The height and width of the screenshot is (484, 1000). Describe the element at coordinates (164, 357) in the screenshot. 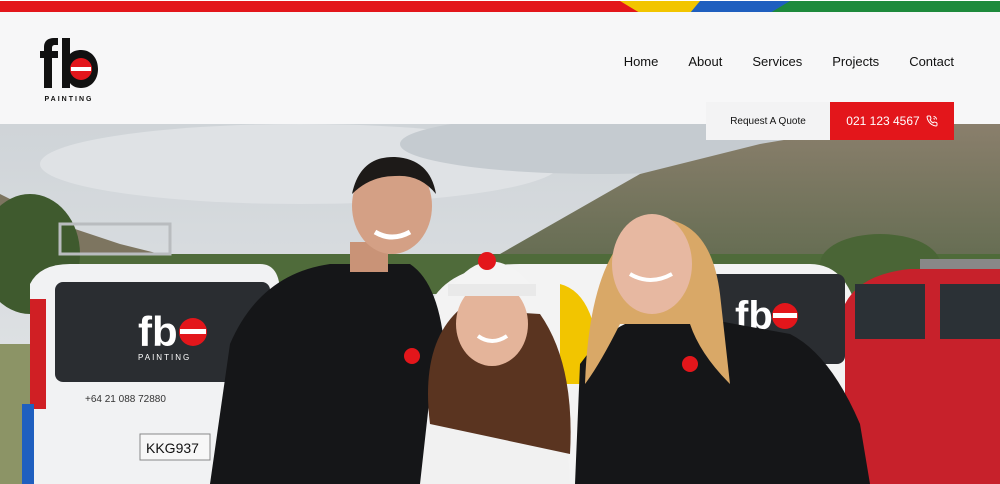

I see `svg-text: PAINTING` at that location.